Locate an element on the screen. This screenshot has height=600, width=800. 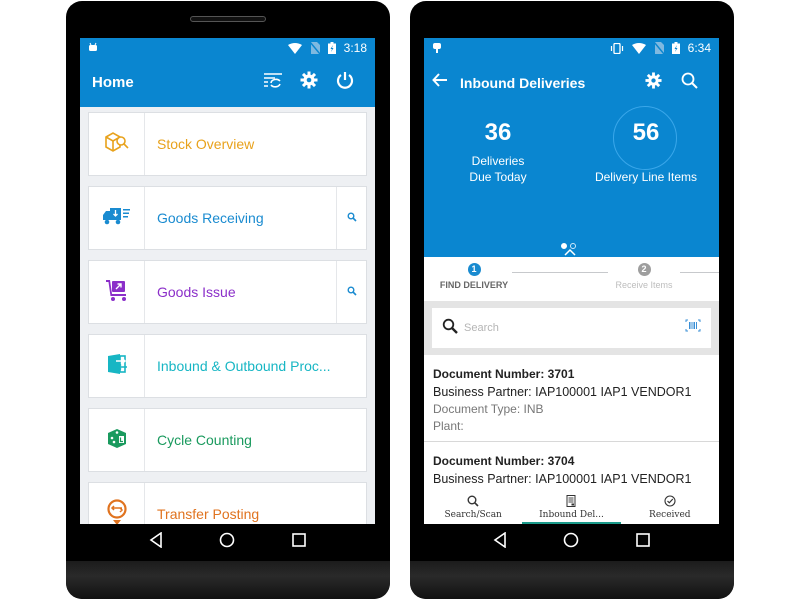
document-number: Document Number: 3701 is located at coordinates (504, 374).